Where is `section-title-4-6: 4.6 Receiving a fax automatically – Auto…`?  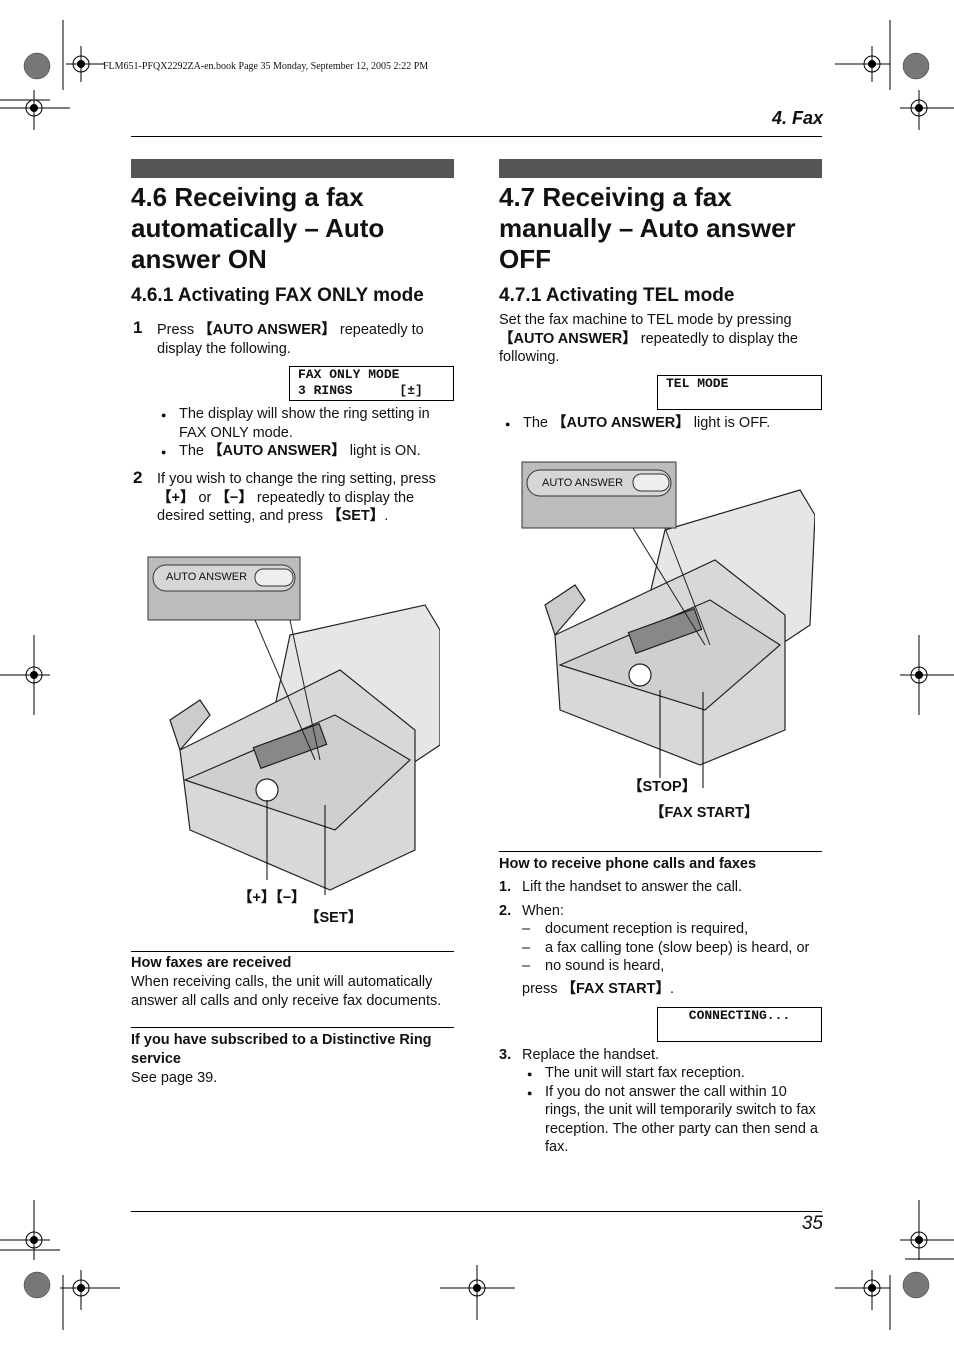 section-title-4-6: 4.6 Receiving a fax automatically – Auto… is located at coordinates (258, 228).